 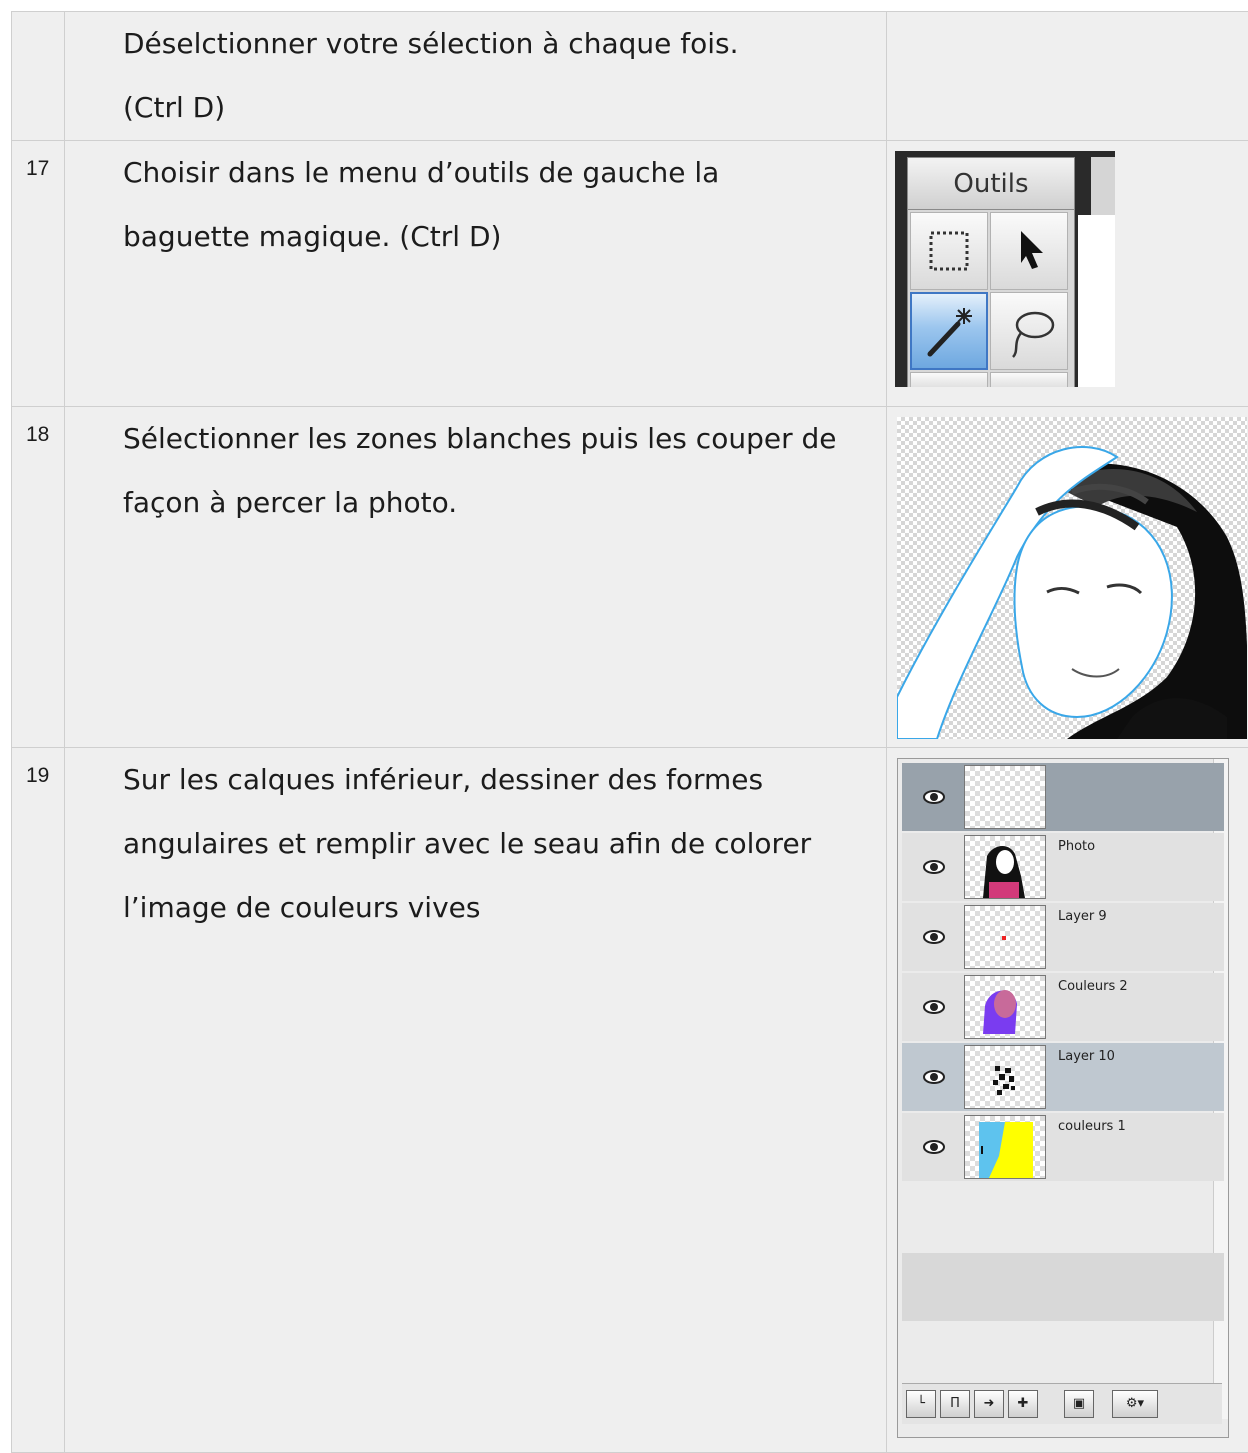 What do you see at coordinates (1096, 301) in the screenshot?
I see `tools-panel-strip` at bounding box center [1096, 301].